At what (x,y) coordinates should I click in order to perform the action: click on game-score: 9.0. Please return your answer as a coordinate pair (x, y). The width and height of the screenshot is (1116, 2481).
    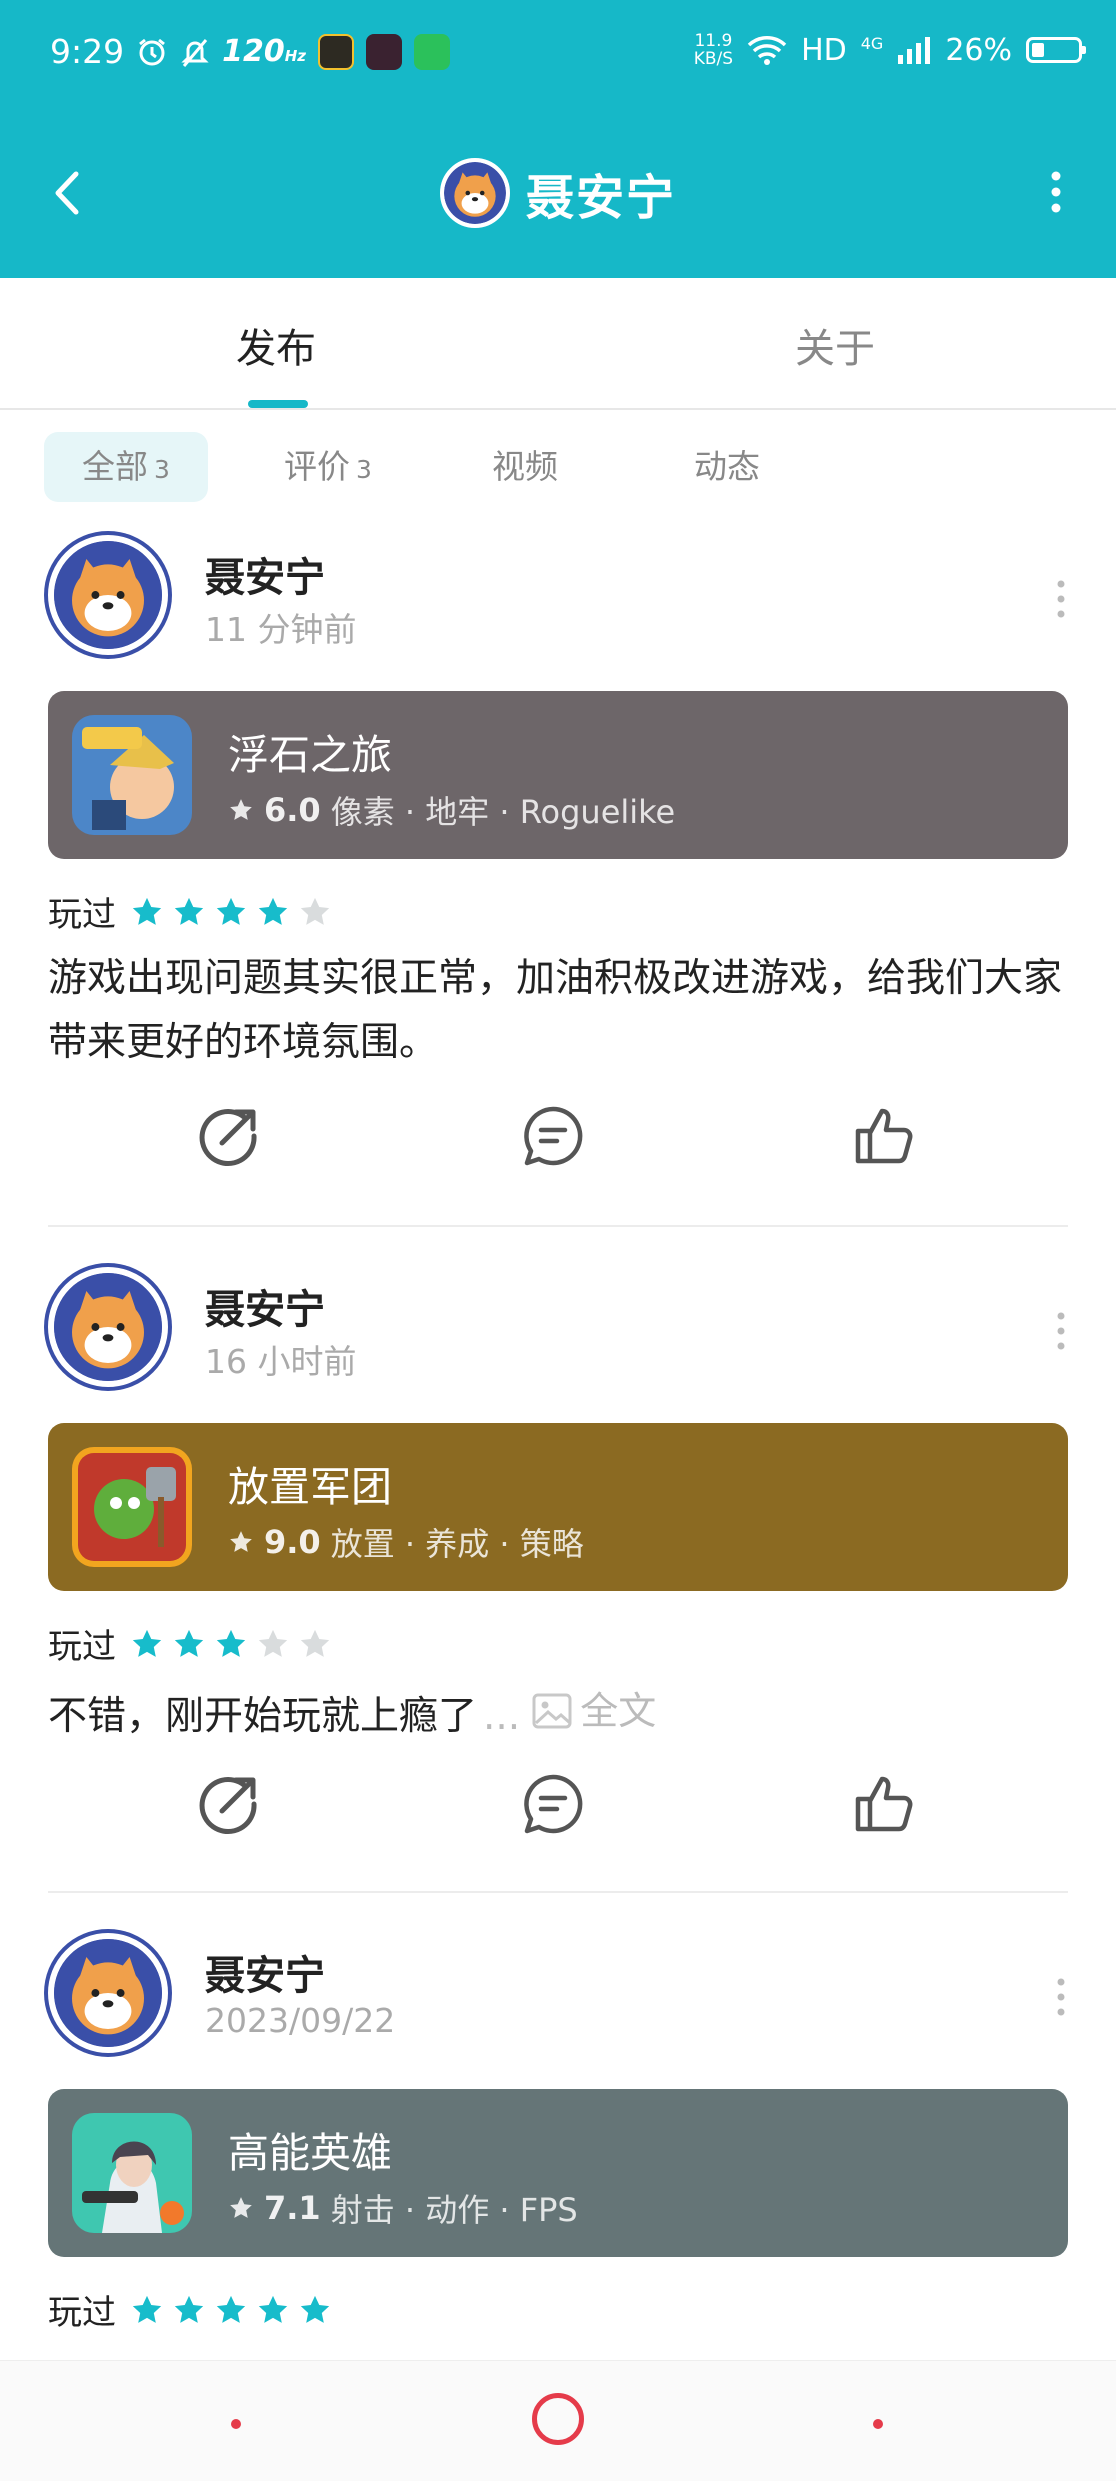
    Looking at the image, I should click on (292, 1542).